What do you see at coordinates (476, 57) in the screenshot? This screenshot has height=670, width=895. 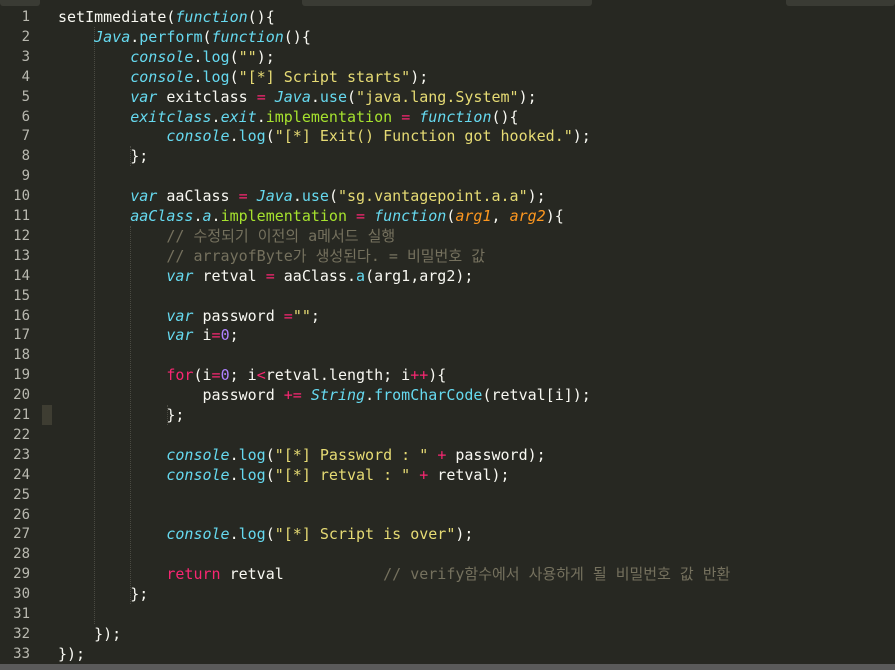 I see `code-line: console.log("");` at bounding box center [476, 57].